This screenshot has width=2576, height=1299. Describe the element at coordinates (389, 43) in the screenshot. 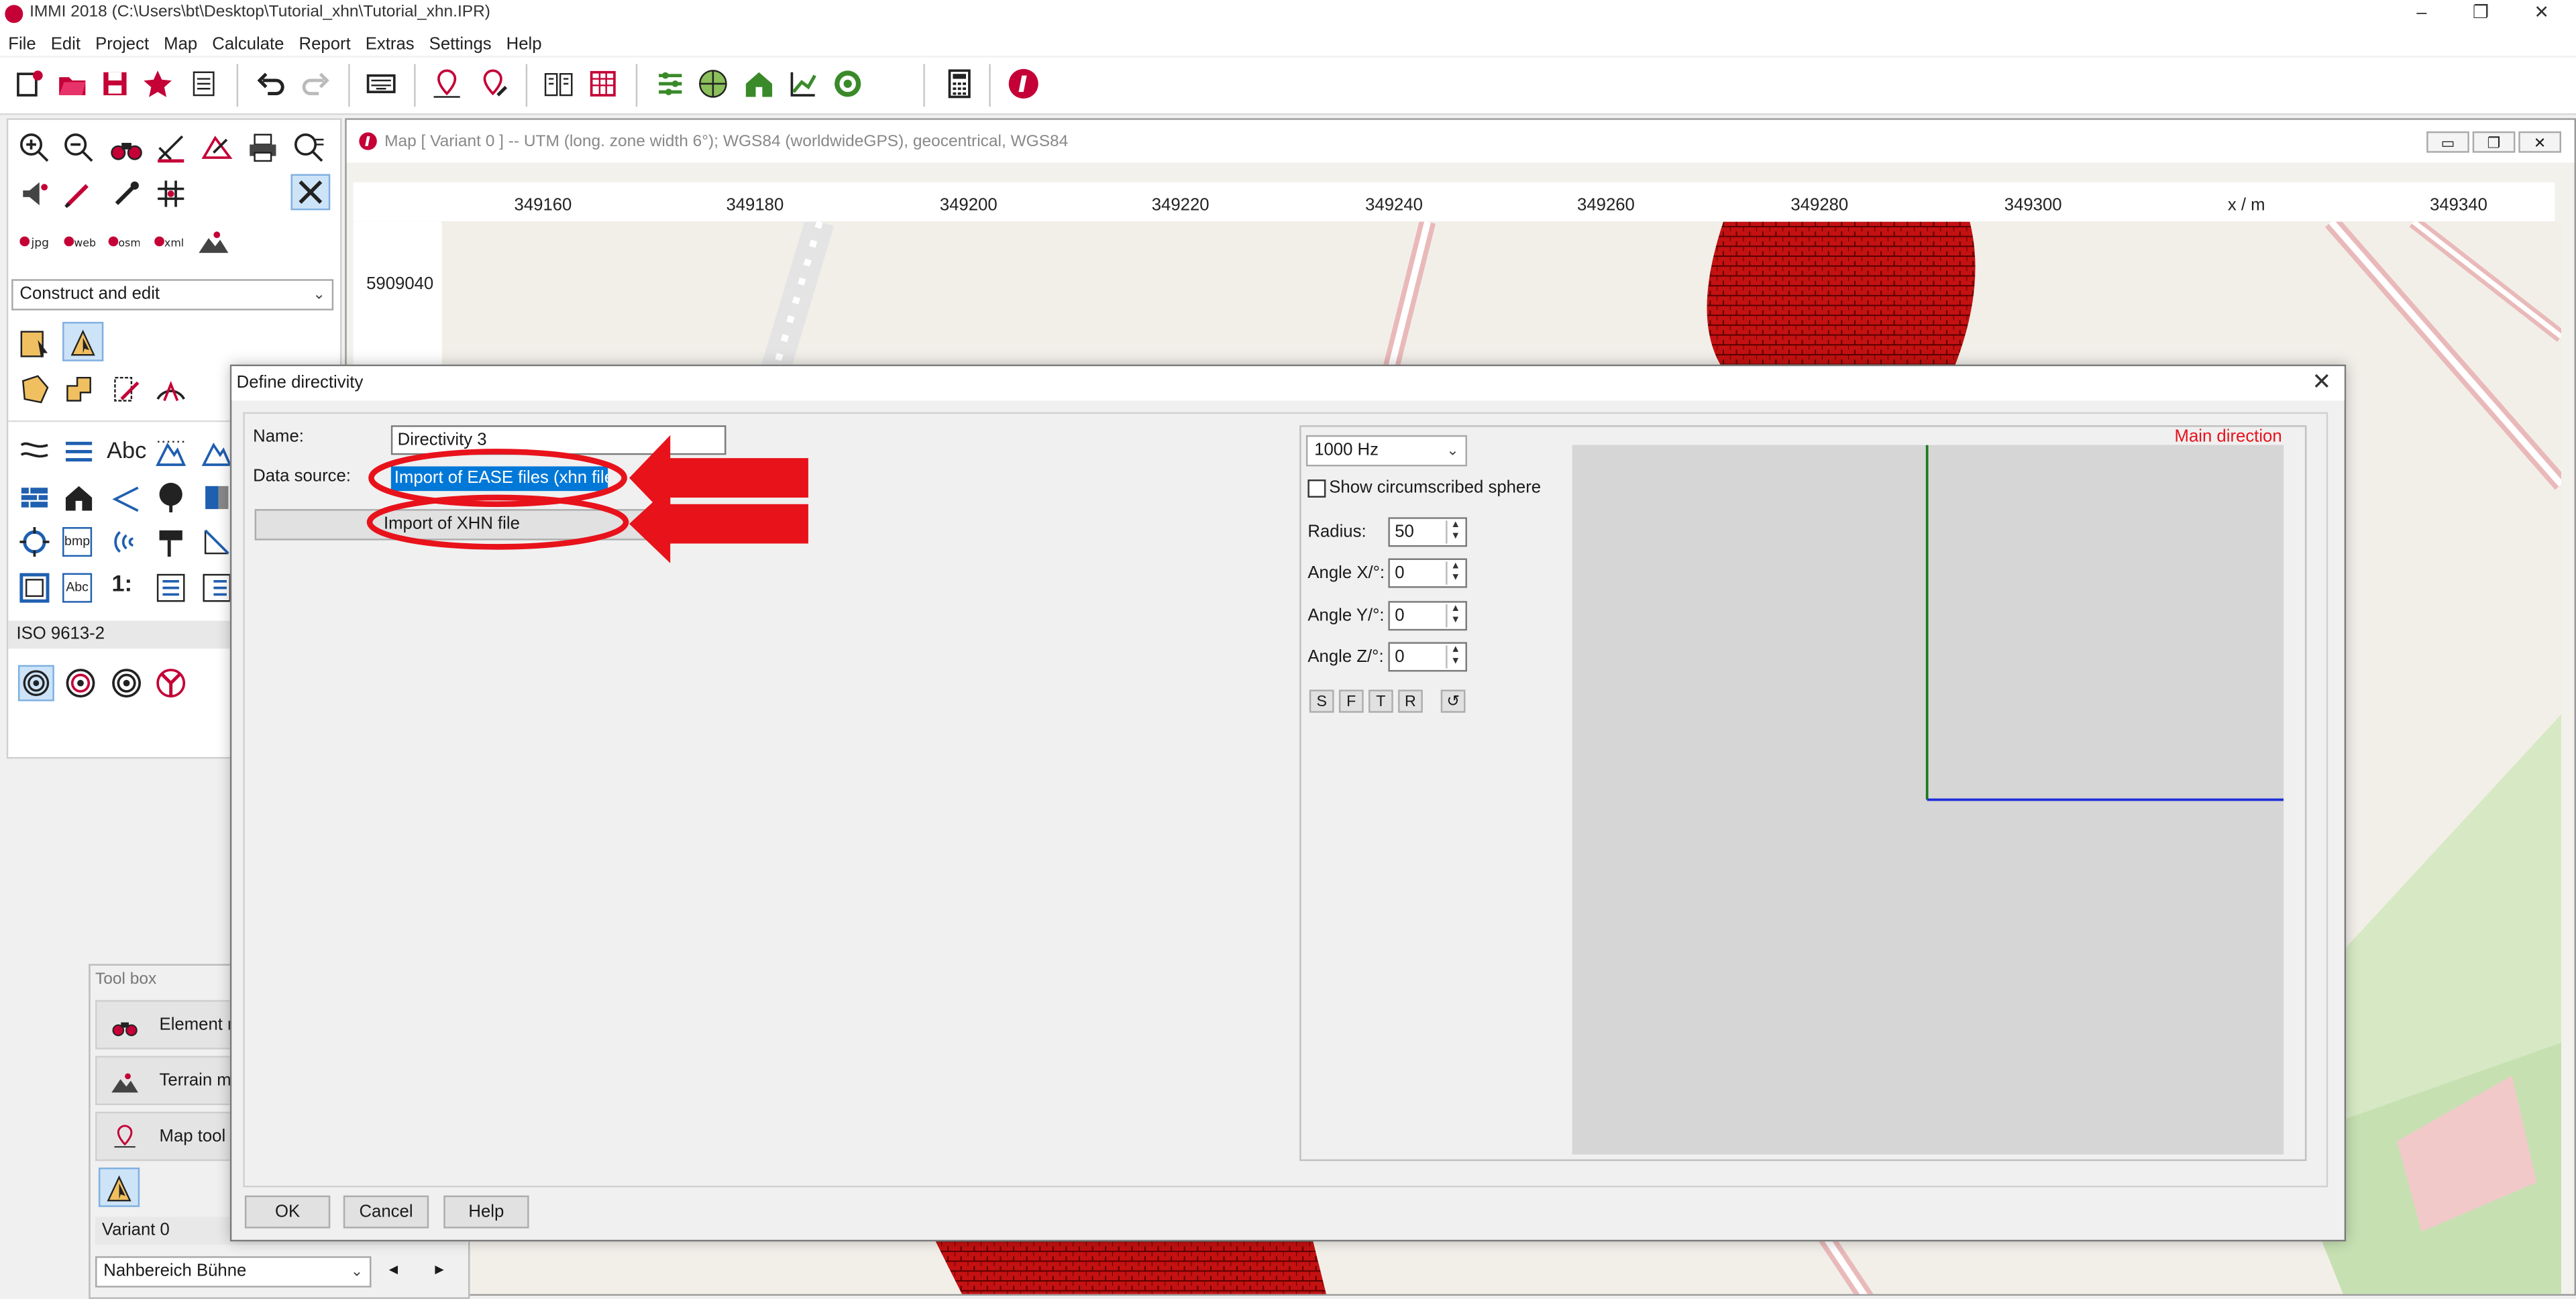

I see `menu-extras: Extras` at that location.